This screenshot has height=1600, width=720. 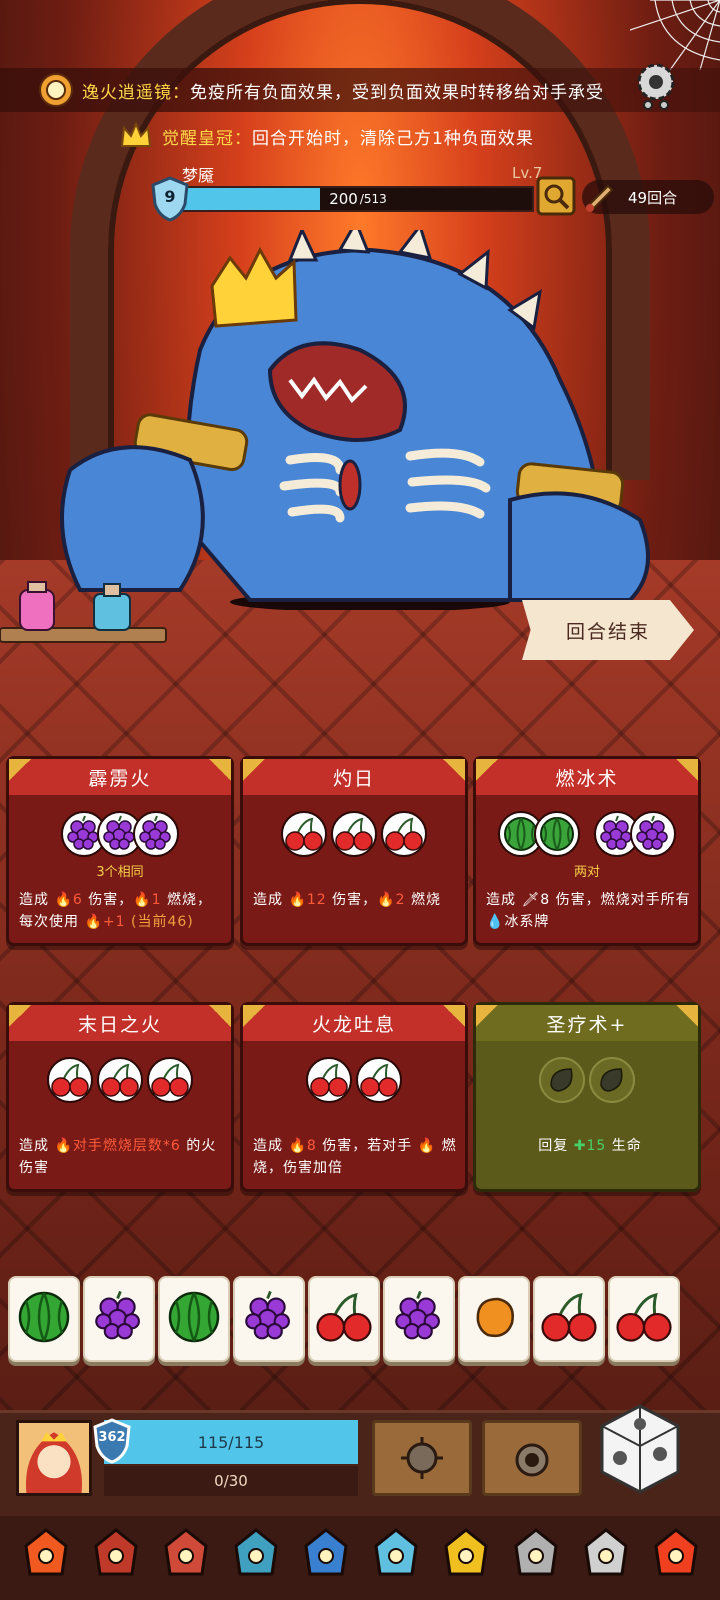 I want to click on mango-die, so click(x=494, y=1319).